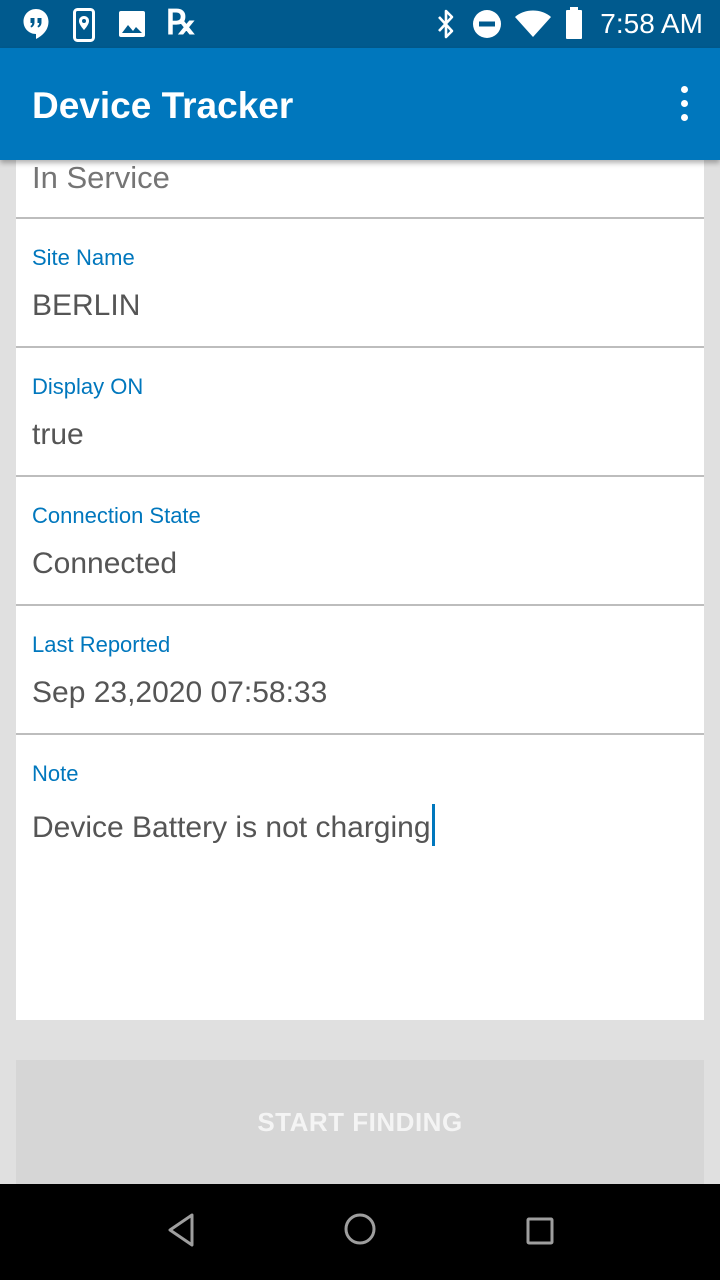 The height and width of the screenshot is (1280, 720). I want to click on more-vert-icon, so click(684, 104).